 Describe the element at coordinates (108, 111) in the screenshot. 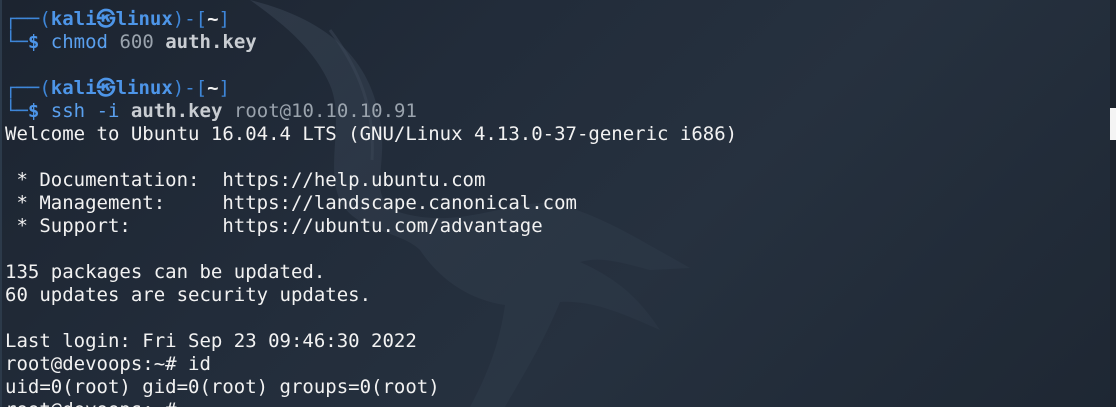

I see `command-flag: -i` at that location.